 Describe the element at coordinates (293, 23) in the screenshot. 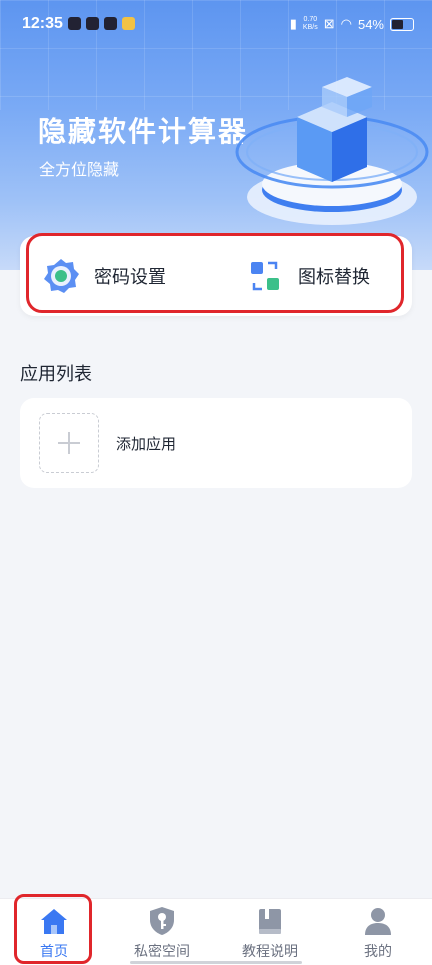

I see `vibrate-icon: ▮` at that location.